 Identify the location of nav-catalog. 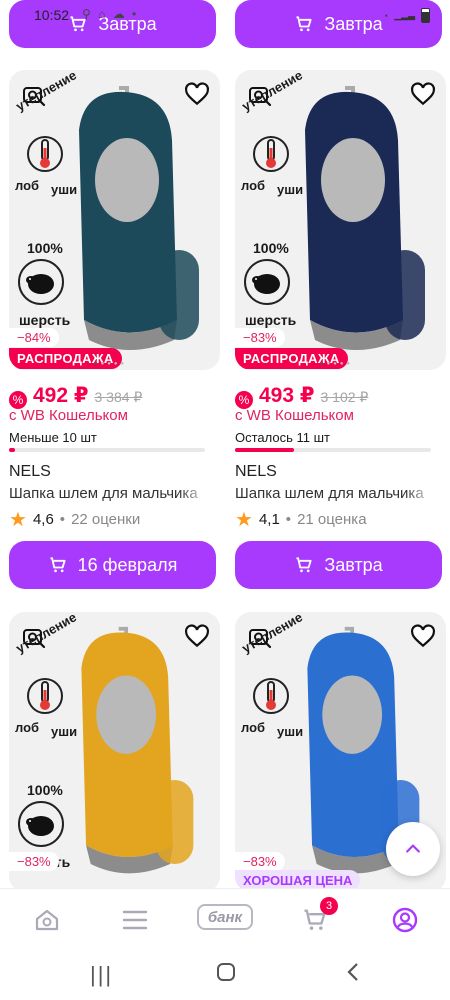
(135, 920).